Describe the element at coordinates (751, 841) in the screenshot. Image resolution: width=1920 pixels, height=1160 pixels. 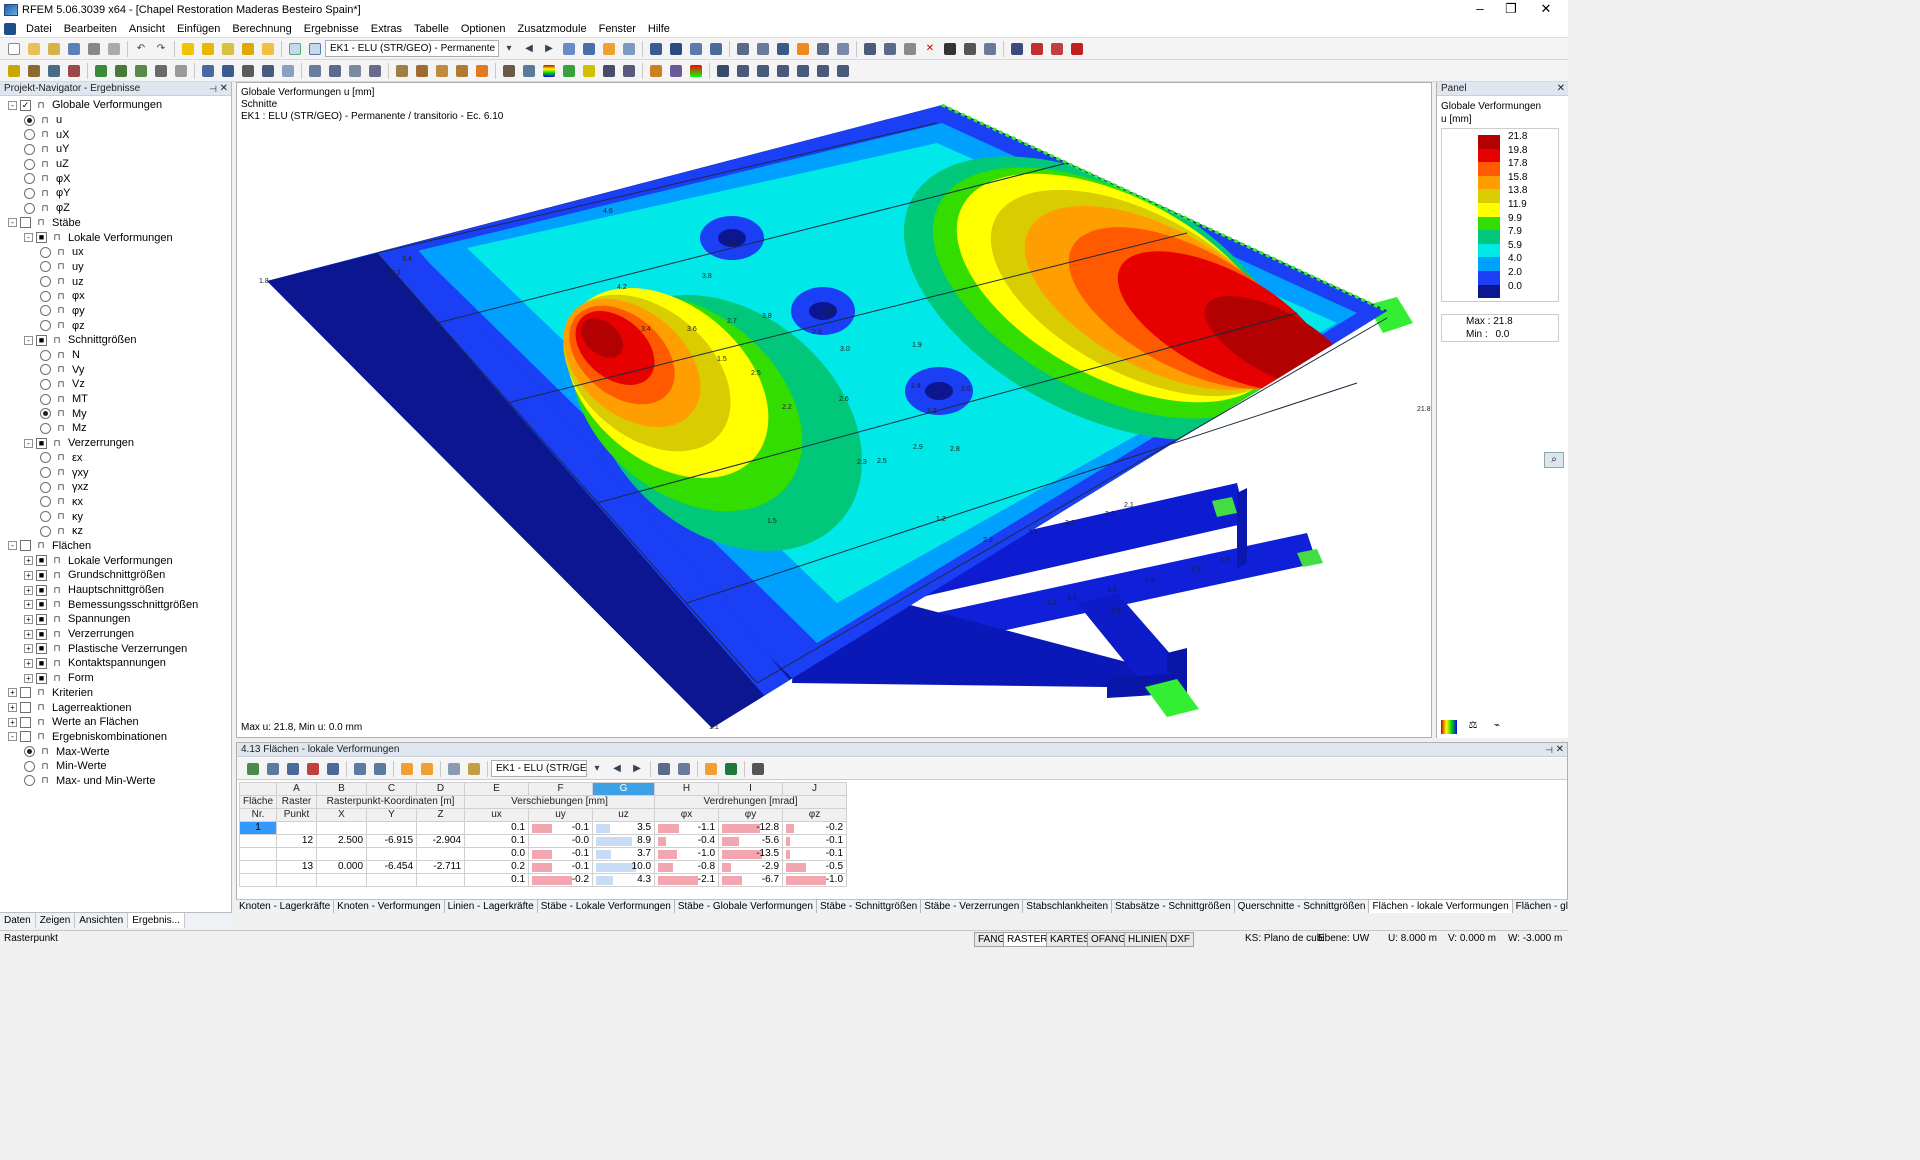
I see `cell-py: -5.6` at that location.